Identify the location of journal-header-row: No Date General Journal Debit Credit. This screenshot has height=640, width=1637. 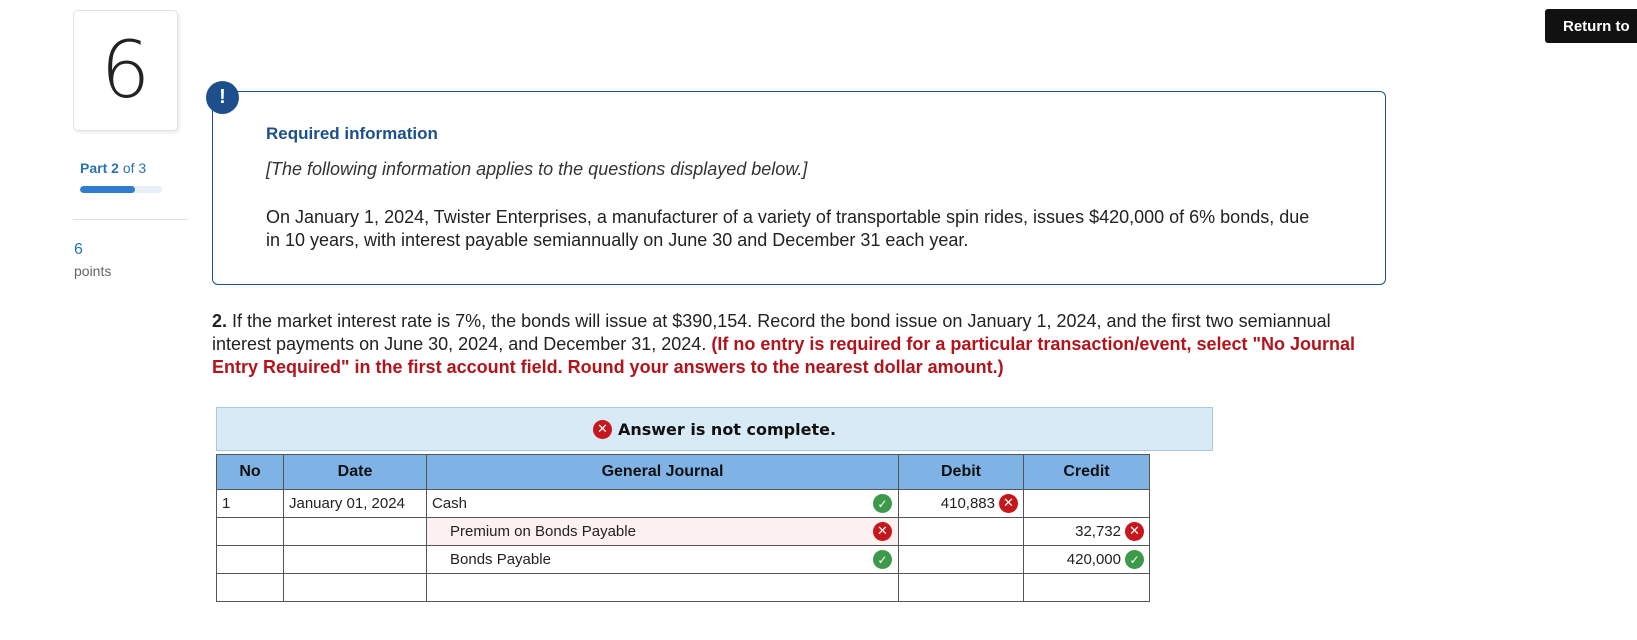
(683, 472).